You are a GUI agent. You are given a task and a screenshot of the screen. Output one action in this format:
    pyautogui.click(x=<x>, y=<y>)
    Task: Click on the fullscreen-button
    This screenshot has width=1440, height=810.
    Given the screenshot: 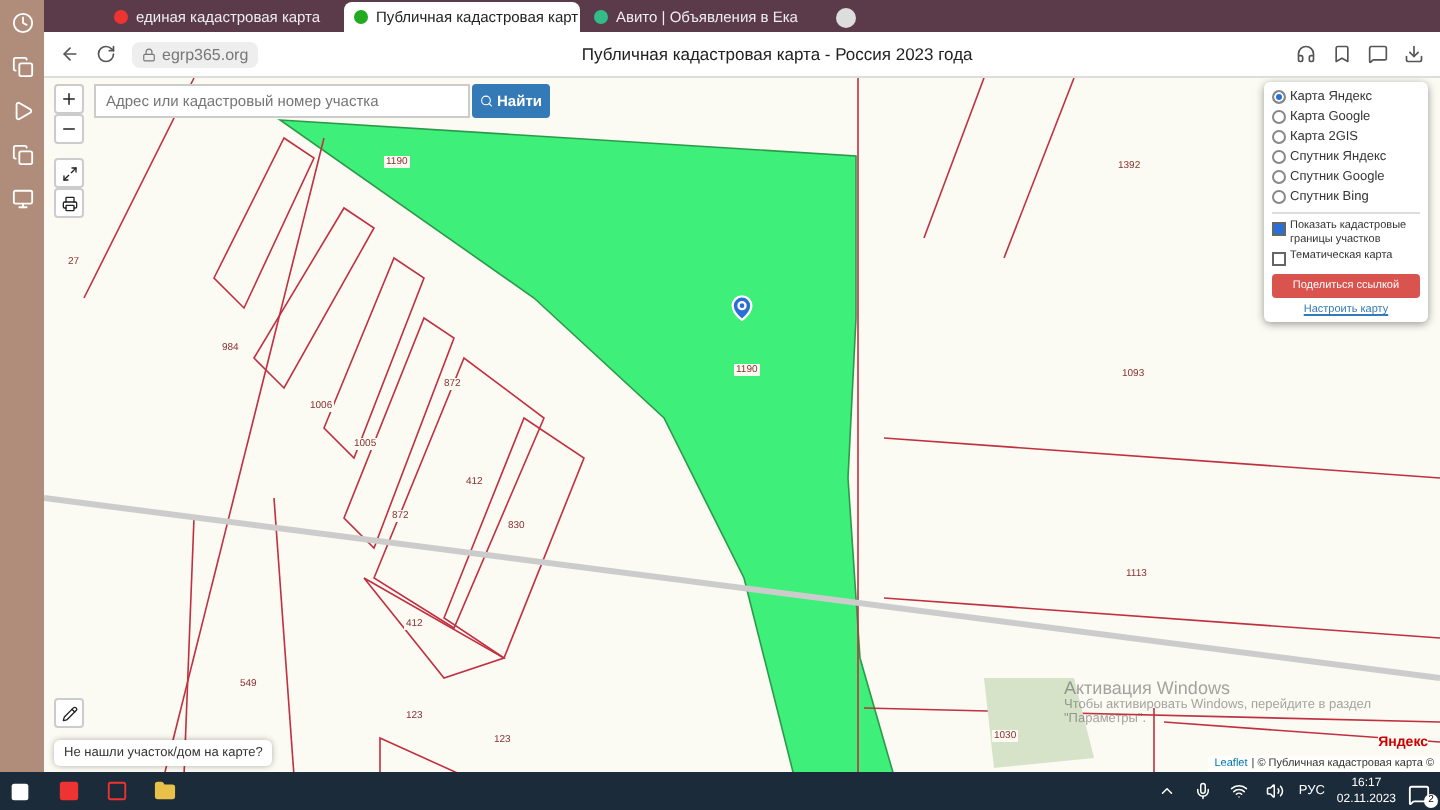 What is the action you would take?
    pyautogui.click(x=69, y=173)
    